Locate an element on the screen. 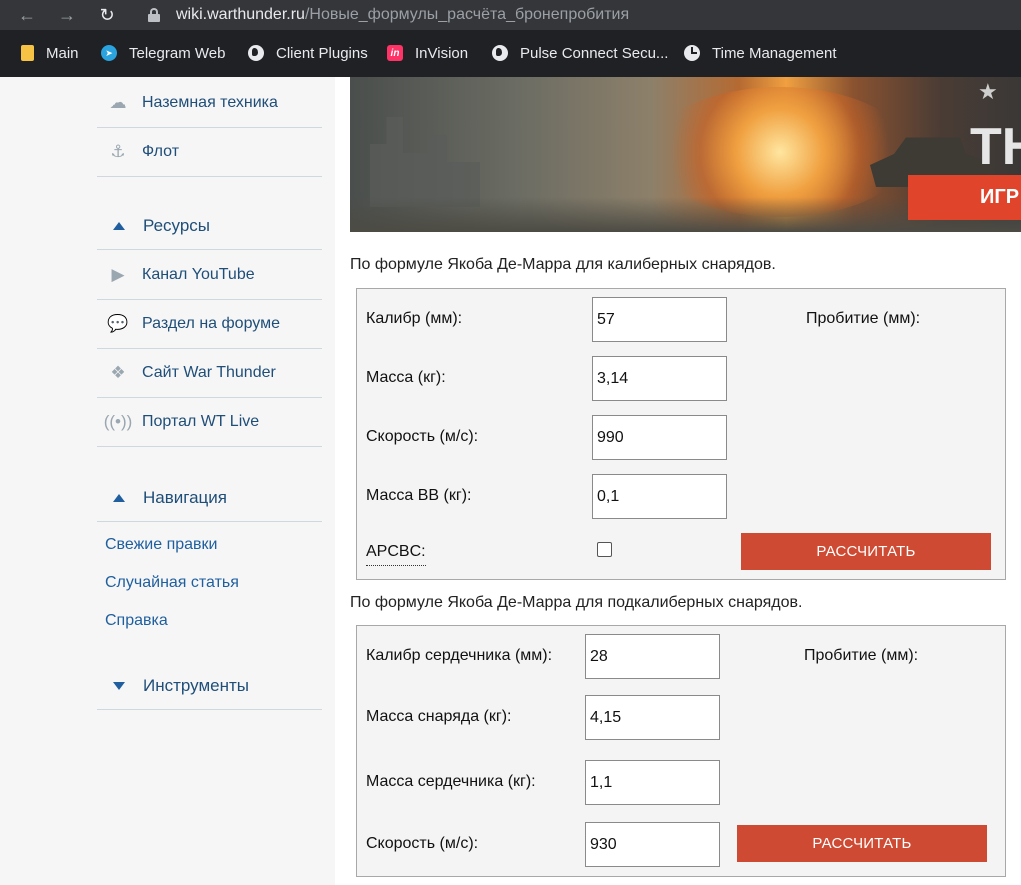 The width and height of the screenshot is (1021, 885). velocity-input: 990 is located at coordinates (659, 437).